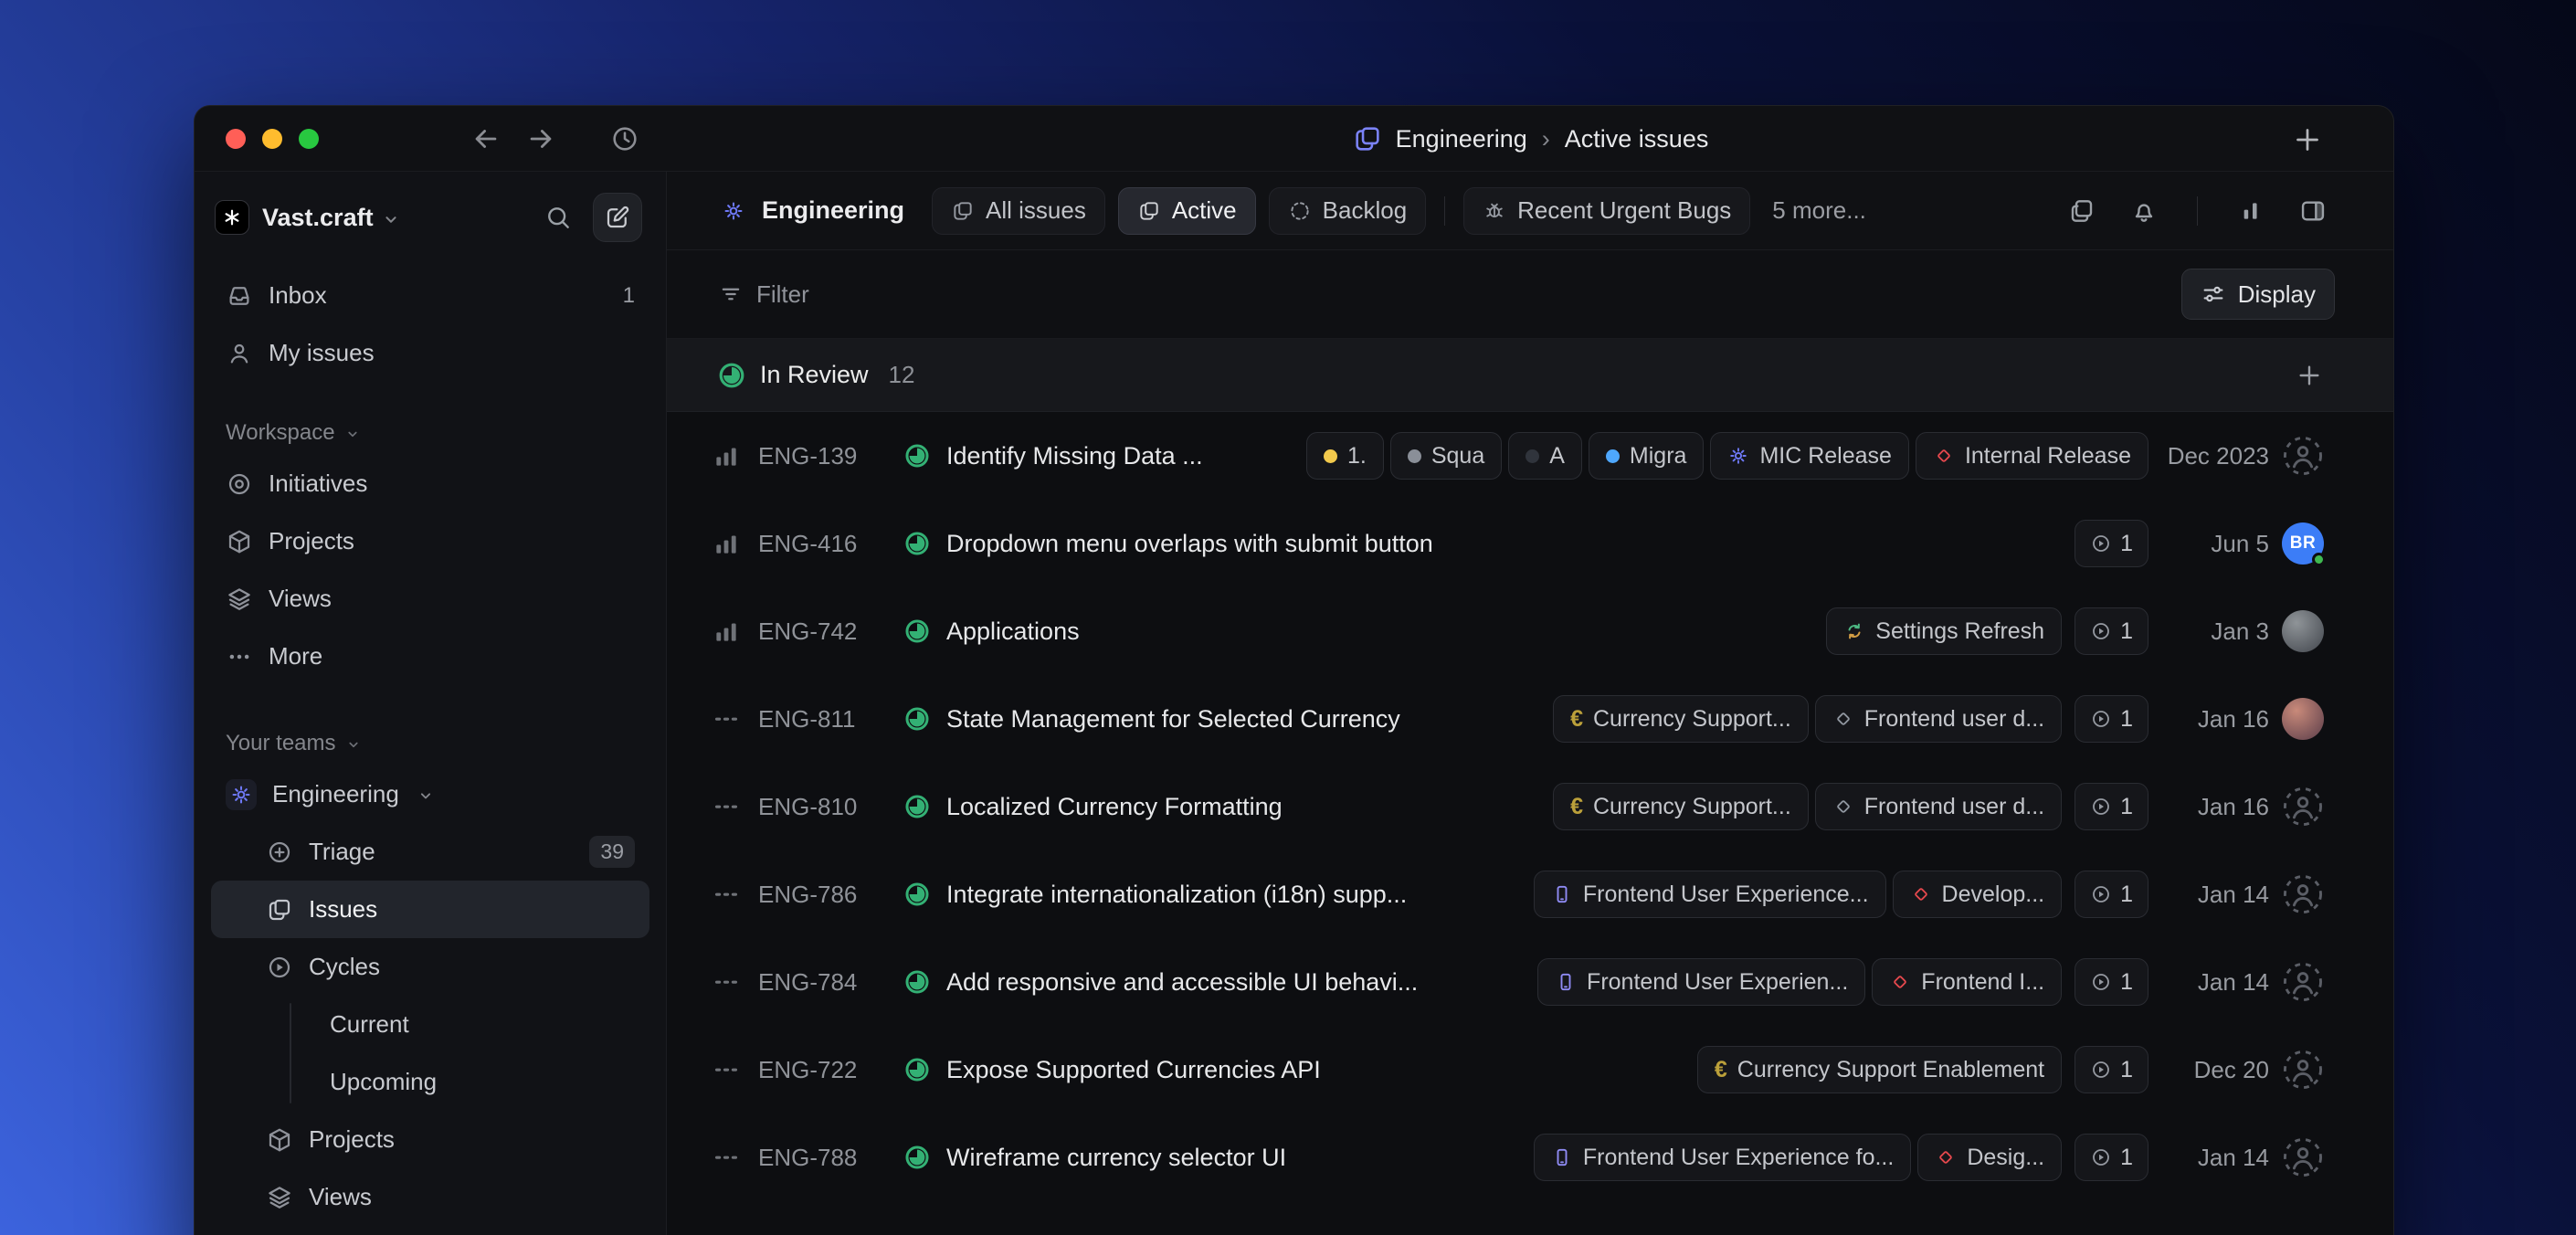 The height and width of the screenshot is (1235, 2576). What do you see at coordinates (1114, 807) in the screenshot?
I see `issue-title: Localized Currency Formatting` at bounding box center [1114, 807].